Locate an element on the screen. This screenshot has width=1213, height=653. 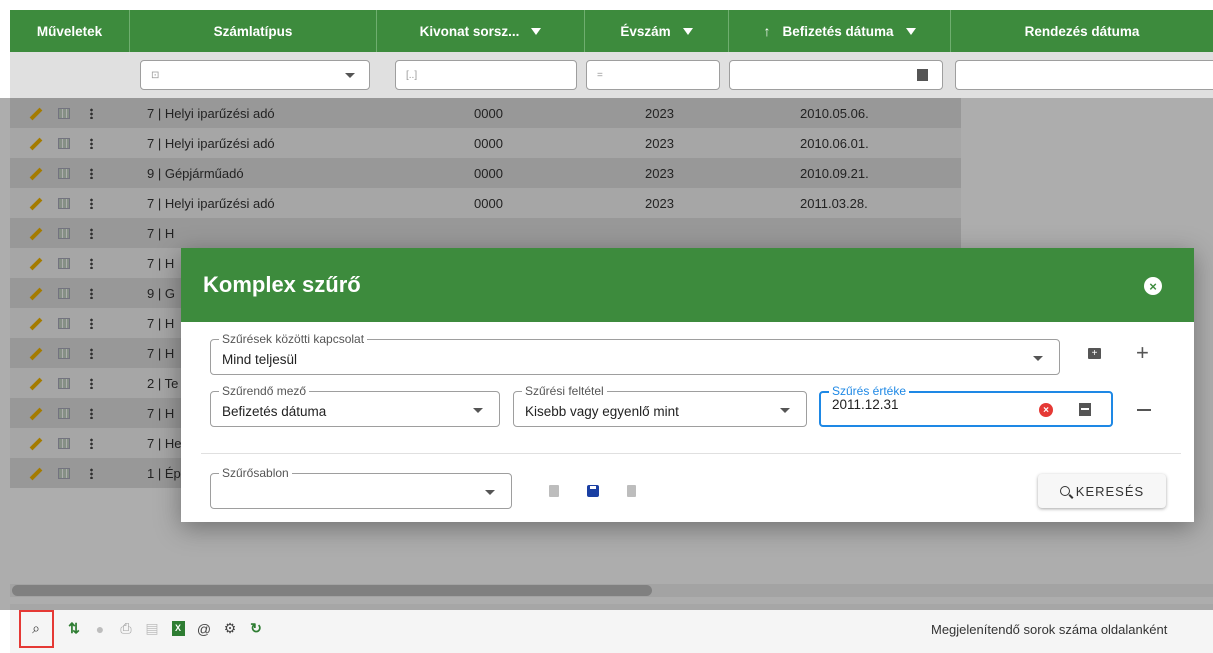
dialog-divider is located at coordinates (691, 453).